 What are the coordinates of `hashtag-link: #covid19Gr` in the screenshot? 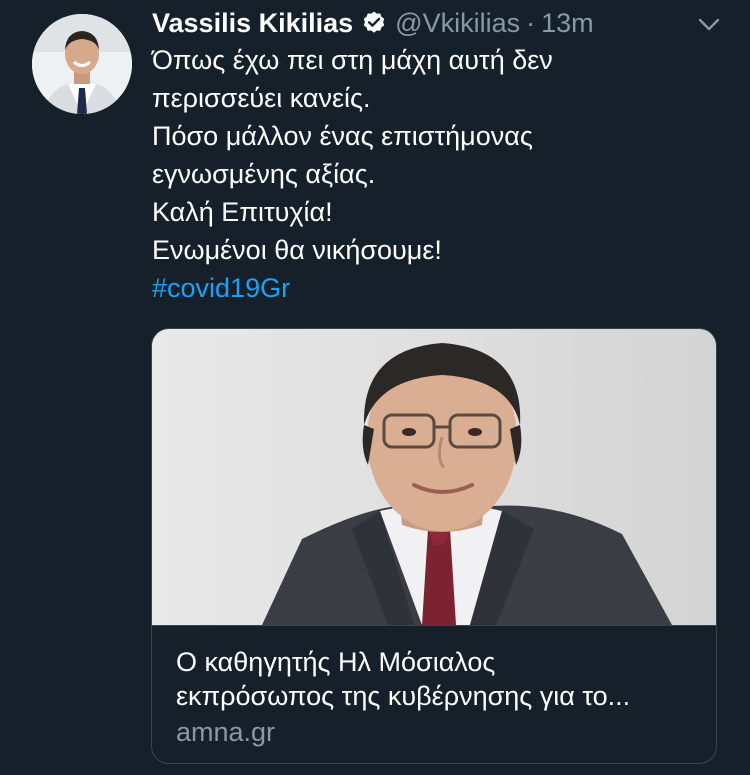 It's located at (442, 288).